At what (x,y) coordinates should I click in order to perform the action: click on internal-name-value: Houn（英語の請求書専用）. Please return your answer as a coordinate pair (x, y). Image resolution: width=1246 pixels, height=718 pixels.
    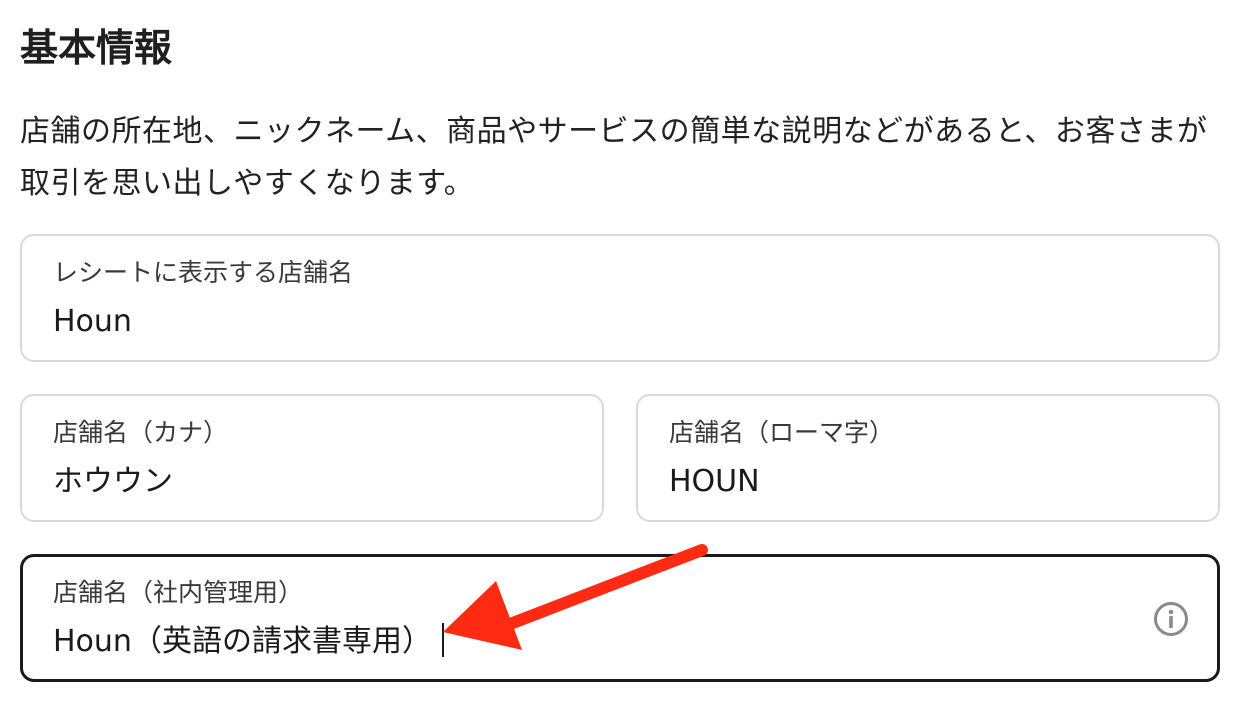
    Looking at the image, I should click on (242, 641).